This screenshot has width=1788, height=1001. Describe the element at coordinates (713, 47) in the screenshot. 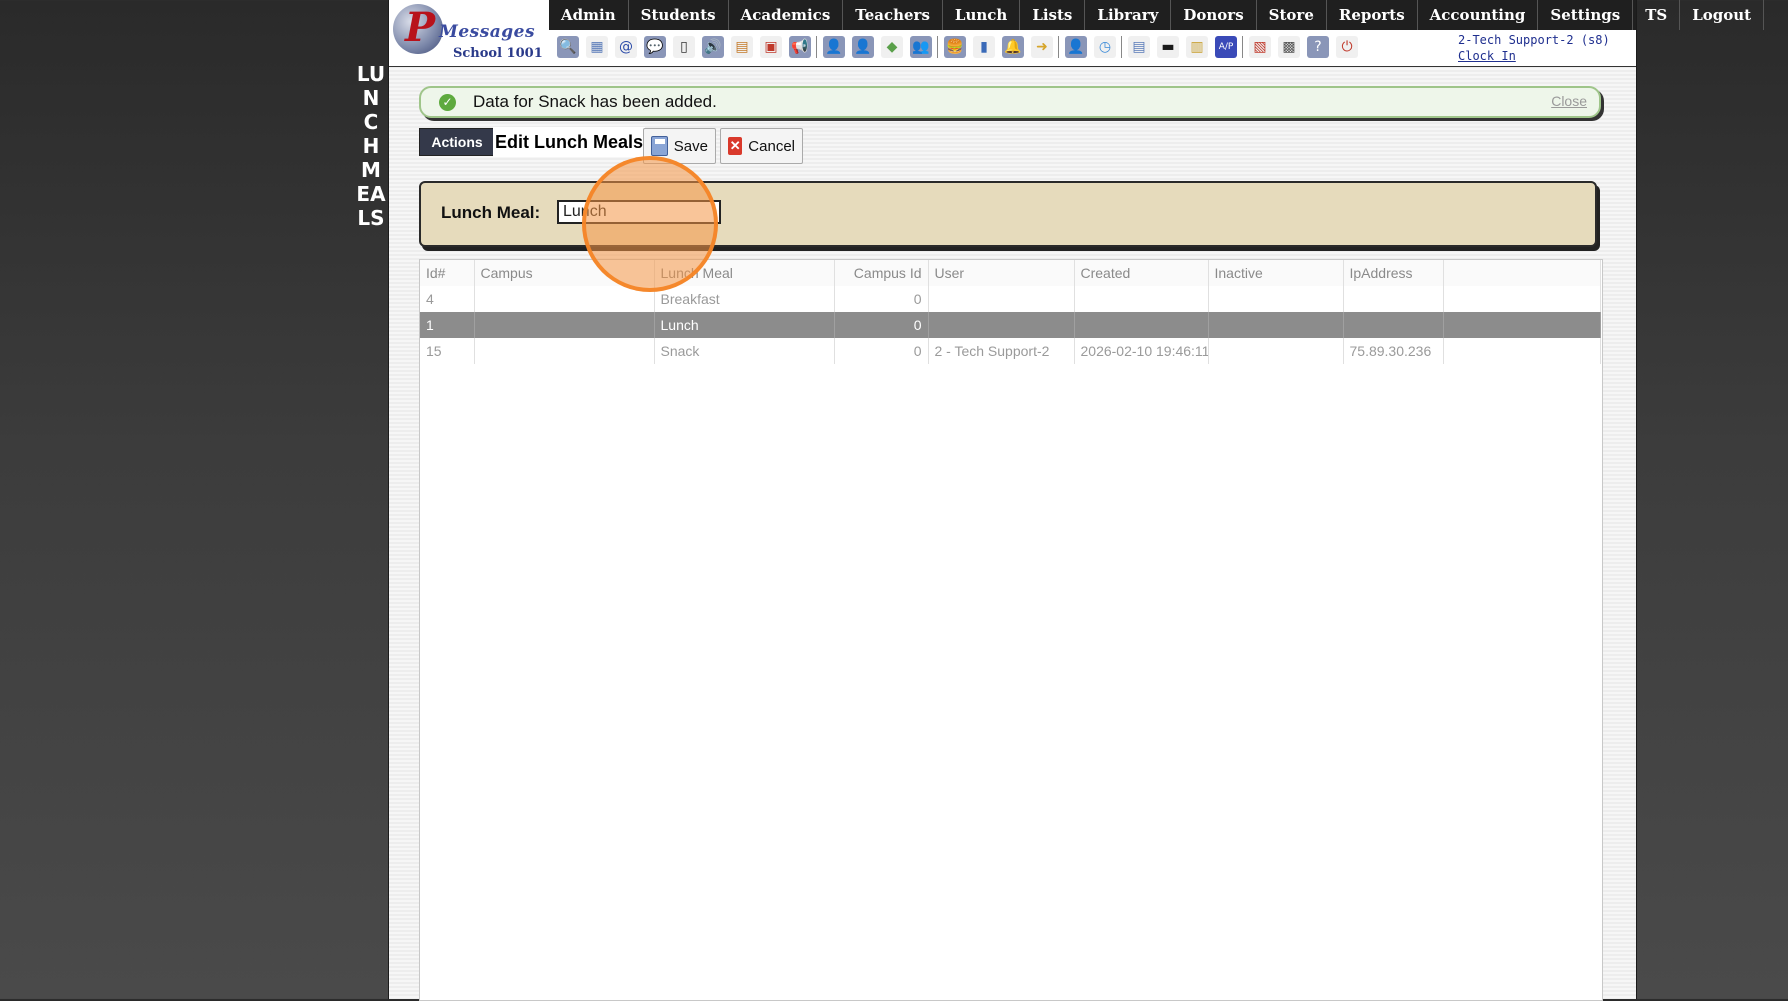

I see `speaker-icon: 🔊` at that location.